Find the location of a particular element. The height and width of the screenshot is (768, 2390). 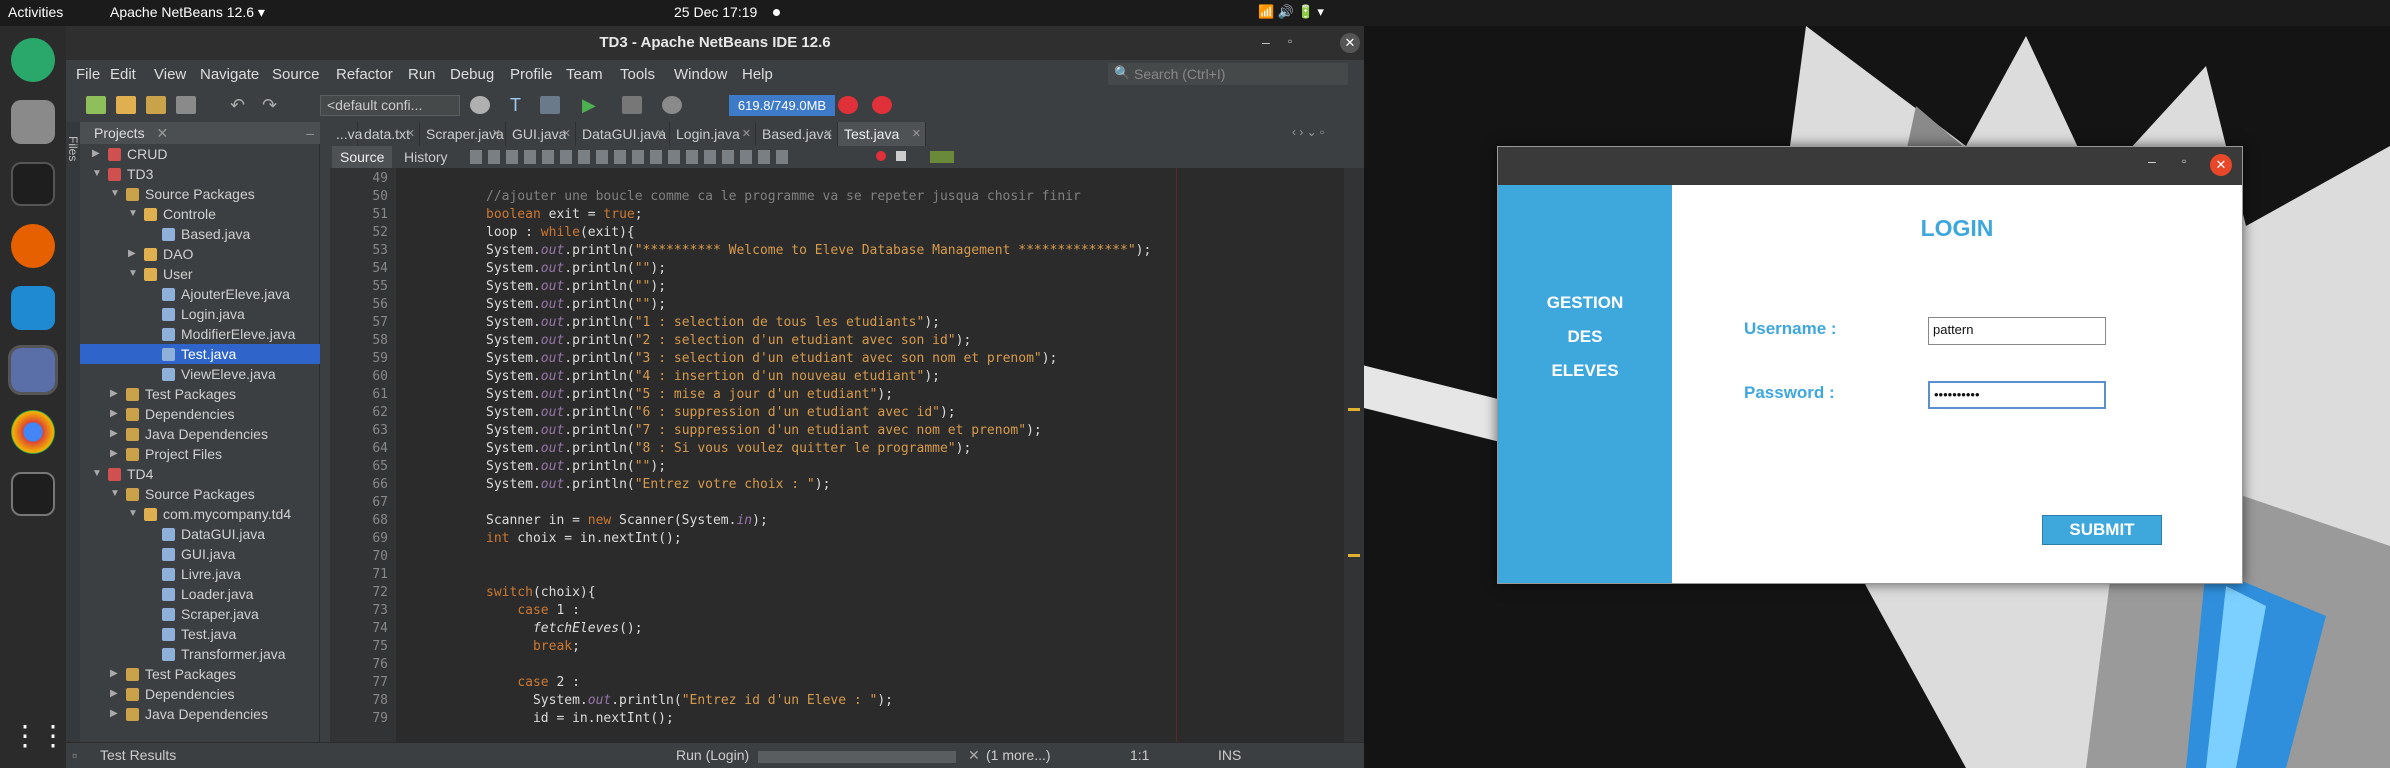

undo-icon: ↶ is located at coordinates (240, 105).